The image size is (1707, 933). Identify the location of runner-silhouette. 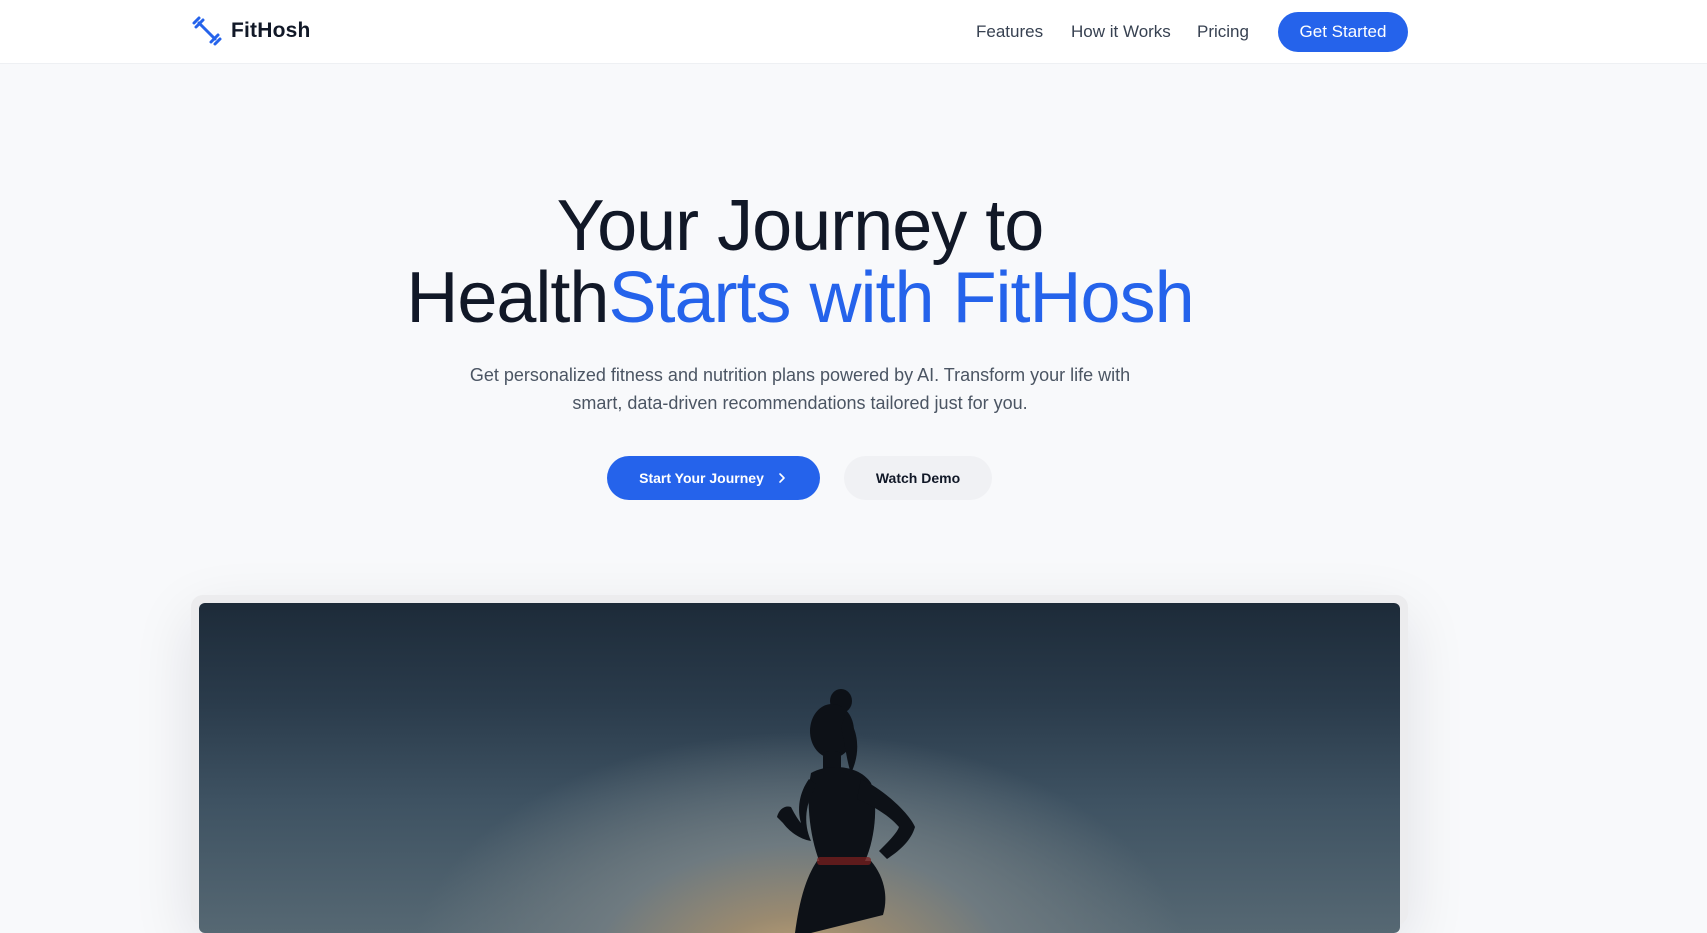
(846, 811).